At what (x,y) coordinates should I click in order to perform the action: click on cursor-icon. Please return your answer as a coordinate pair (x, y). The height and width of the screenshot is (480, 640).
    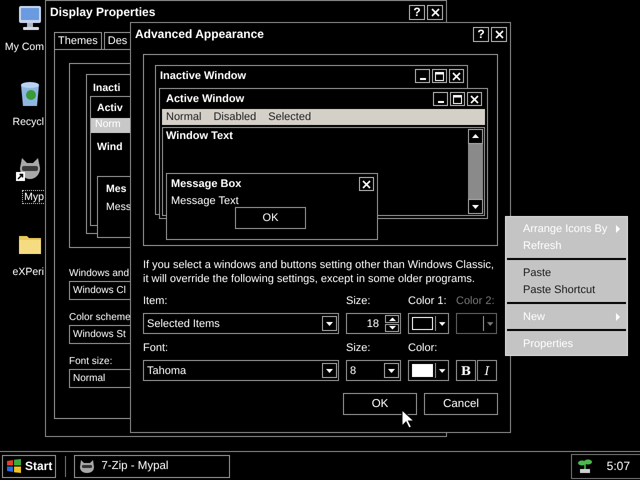
    Looking at the image, I should click on (407, 419).